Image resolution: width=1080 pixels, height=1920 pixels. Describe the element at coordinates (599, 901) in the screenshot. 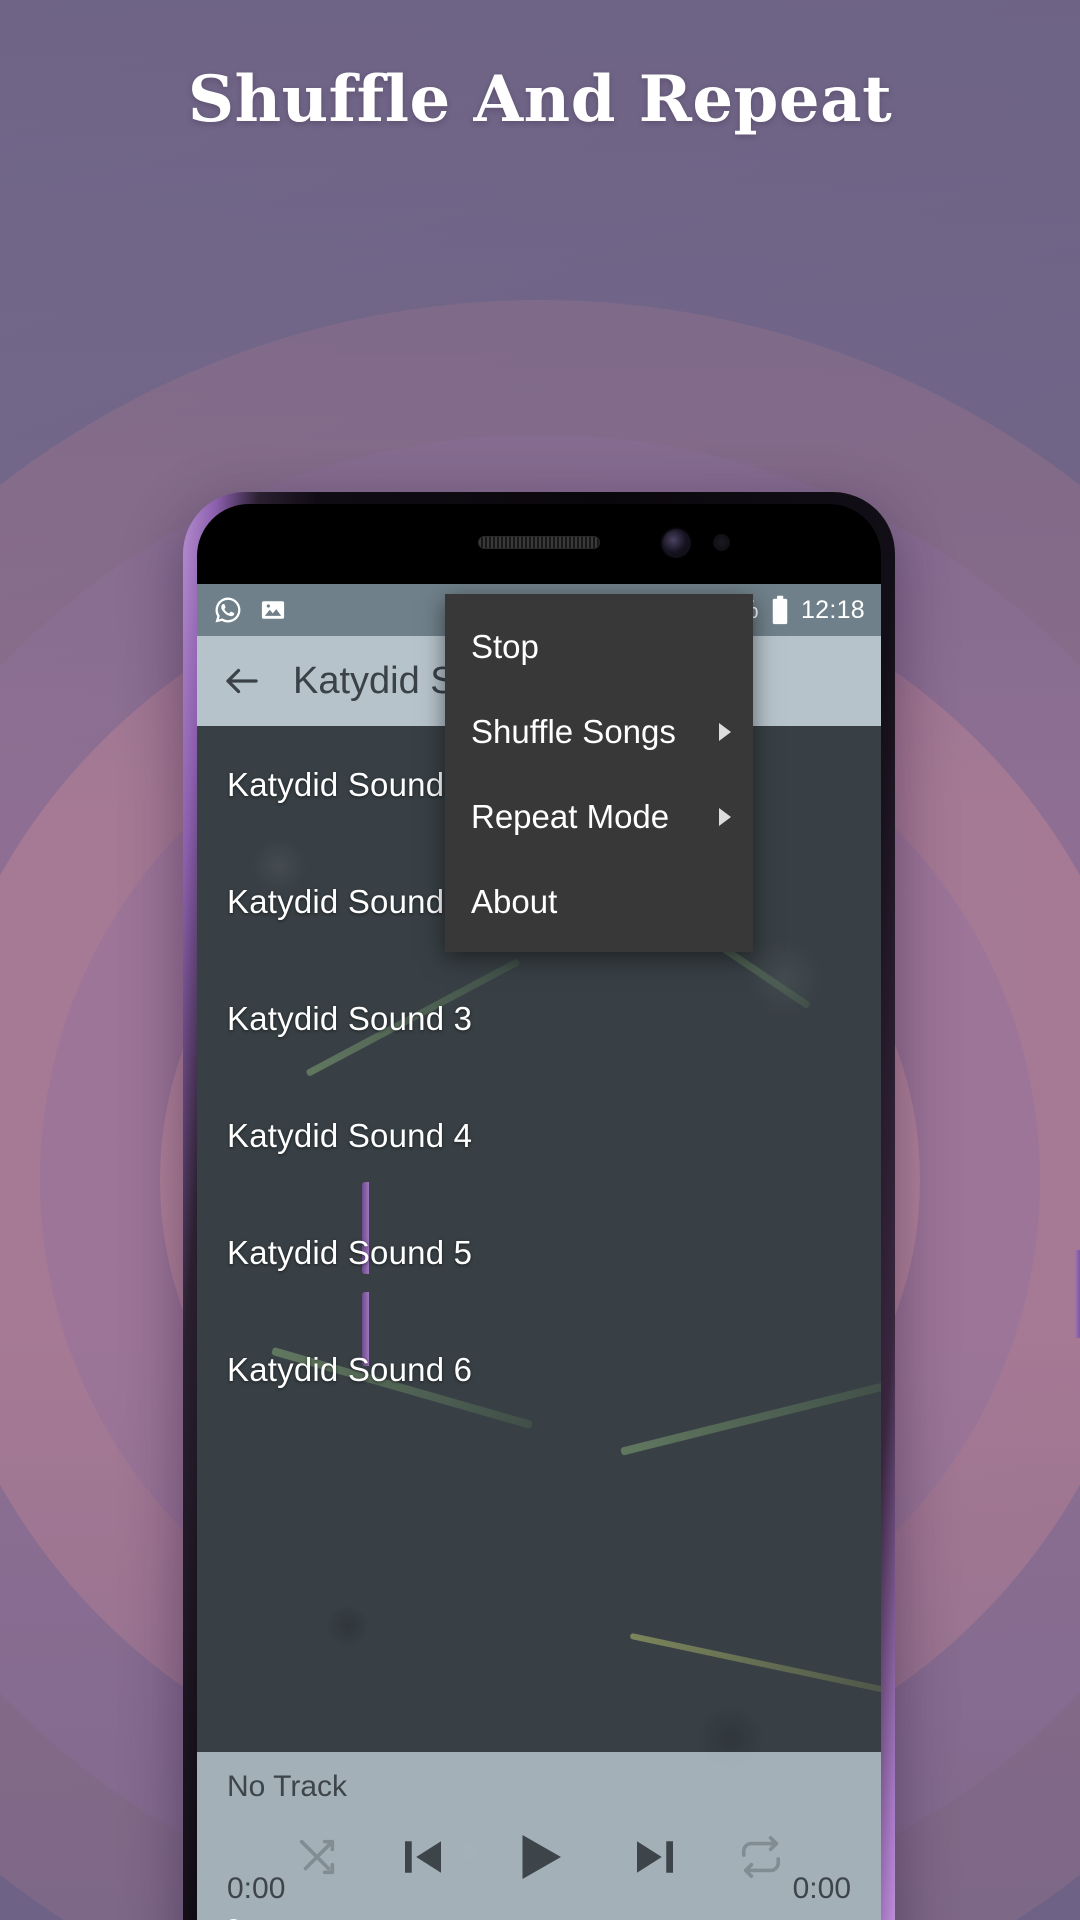

I see `menu-item-about: About` at that location.